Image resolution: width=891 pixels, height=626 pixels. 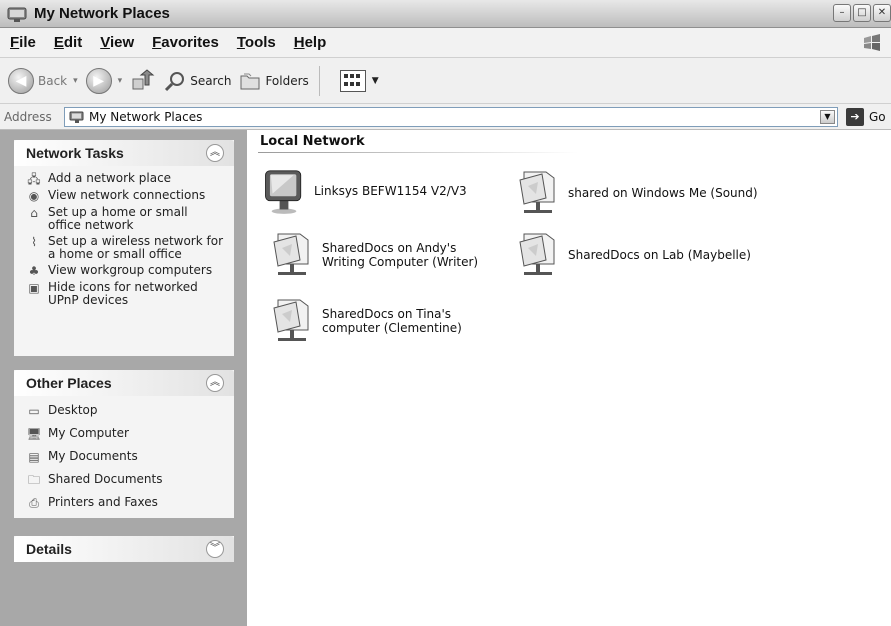 I want to click on folders-label: Folders, so click(x=287, y=80).